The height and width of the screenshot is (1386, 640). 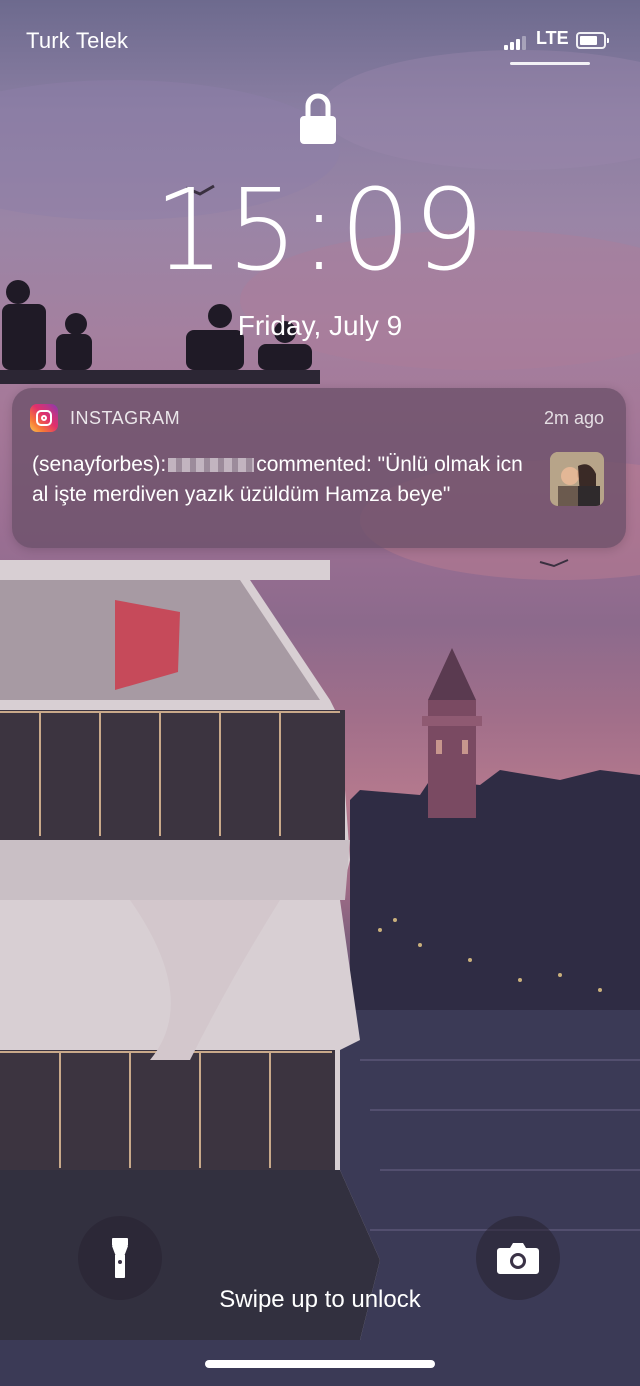 What do you see at coordinates (320, 1299) in the screenshot?
I see `swipe-up-hint: Swipe up to unlock` at bounding box center [320, 1299].